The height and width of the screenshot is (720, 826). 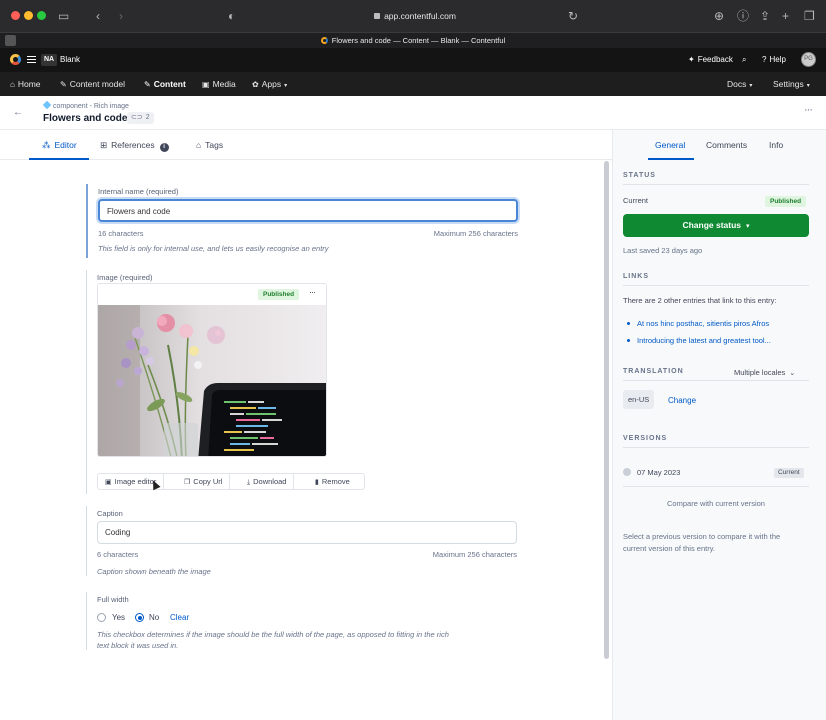 What do you see at coordinates (15, 15) in the screenshot?
I see `close-window-button` at bounding box center [15, 15].